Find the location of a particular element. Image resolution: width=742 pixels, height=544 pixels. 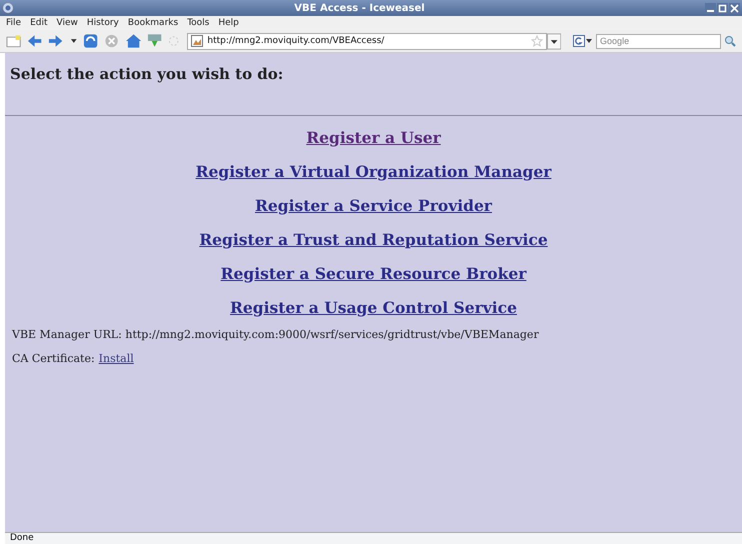

register-link: Register a Service Provider is located at coordinates (373, 205).